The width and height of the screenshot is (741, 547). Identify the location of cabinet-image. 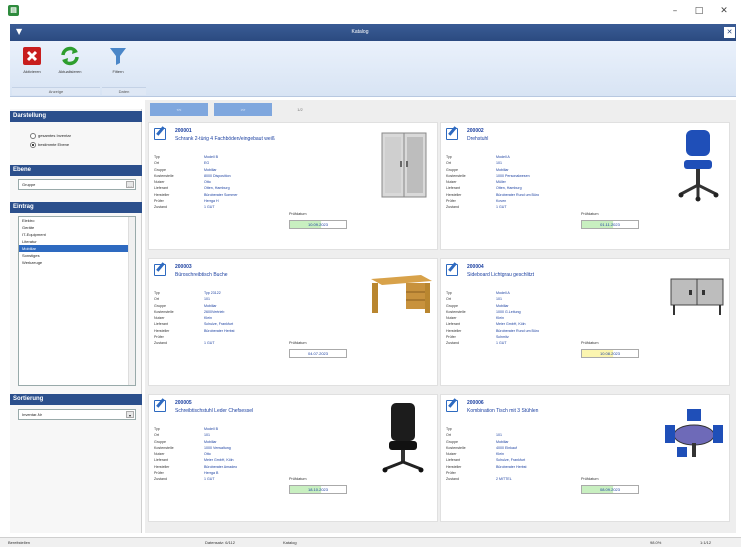
(404, 167).